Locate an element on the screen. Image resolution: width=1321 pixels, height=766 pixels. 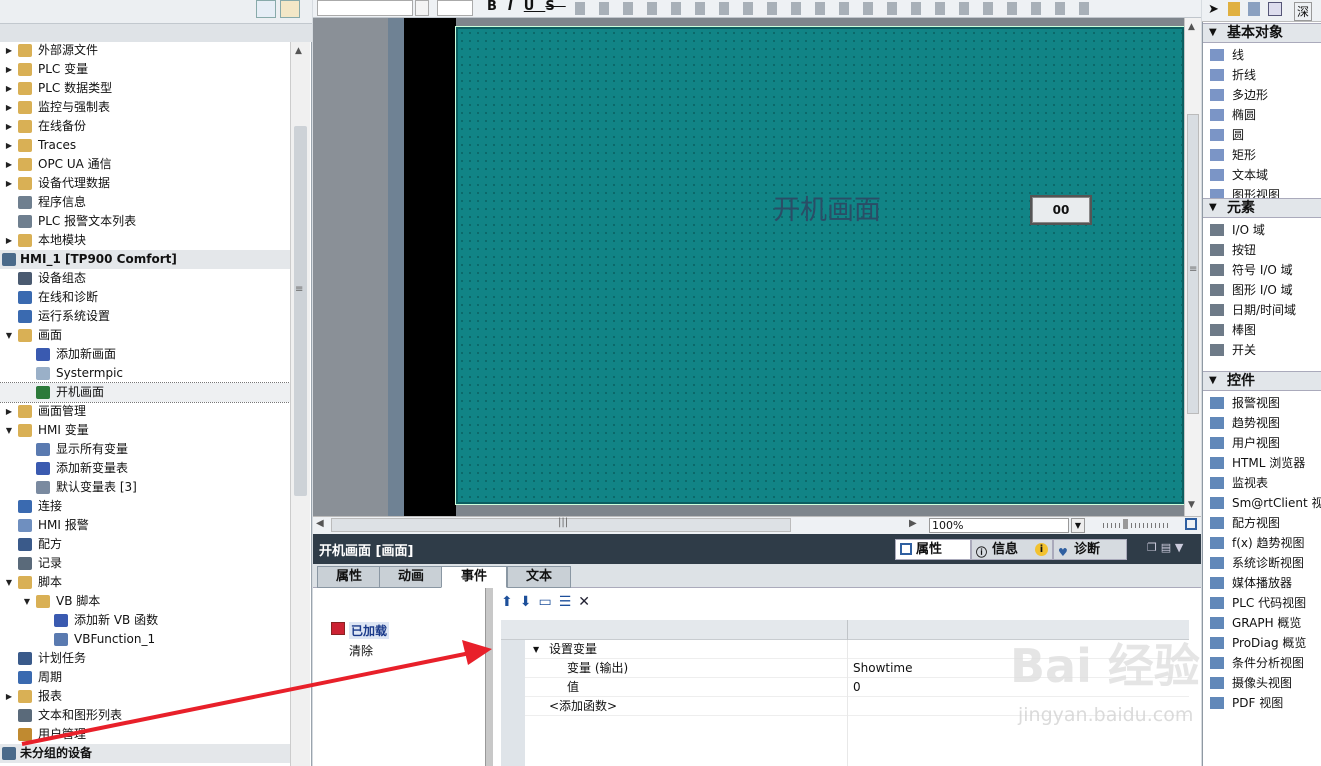
panel-window-icons: ❐ ▤ ▼ is located at coordinates (1165, 547).